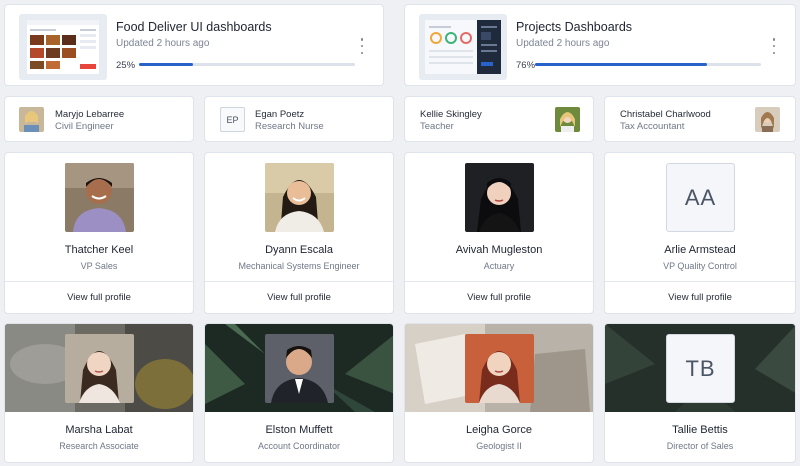 The width and height of the screenshot is (800, 466). Describe the element at coordinates (574, 27) in the screenshot. I see `project-title: Projects Dashboards` at that location.